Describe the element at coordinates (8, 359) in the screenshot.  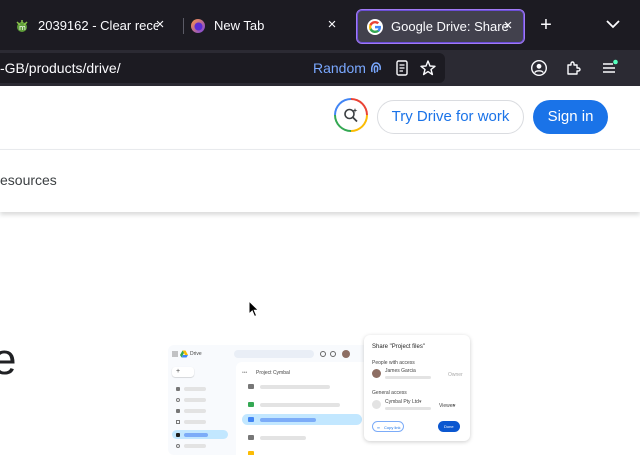
I see `hero-heading: e` at that location.